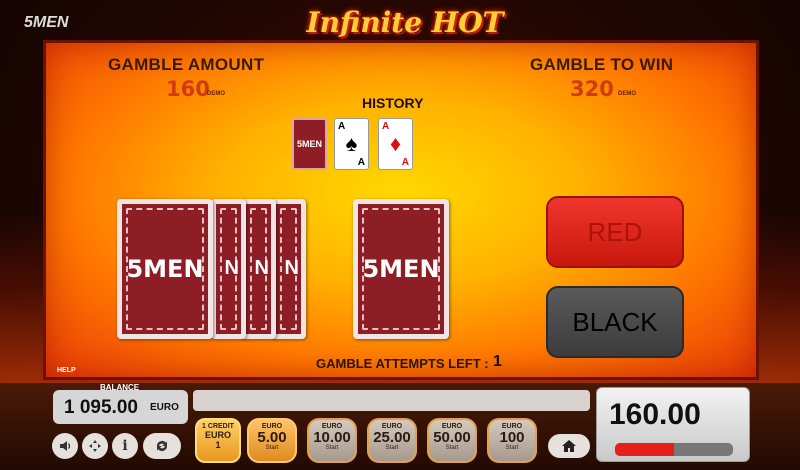 This screenshot has height=470, width=800. Describe the element at coordinates (615, 322) in the screenshot. I see `black-button: BLACK` at that location.